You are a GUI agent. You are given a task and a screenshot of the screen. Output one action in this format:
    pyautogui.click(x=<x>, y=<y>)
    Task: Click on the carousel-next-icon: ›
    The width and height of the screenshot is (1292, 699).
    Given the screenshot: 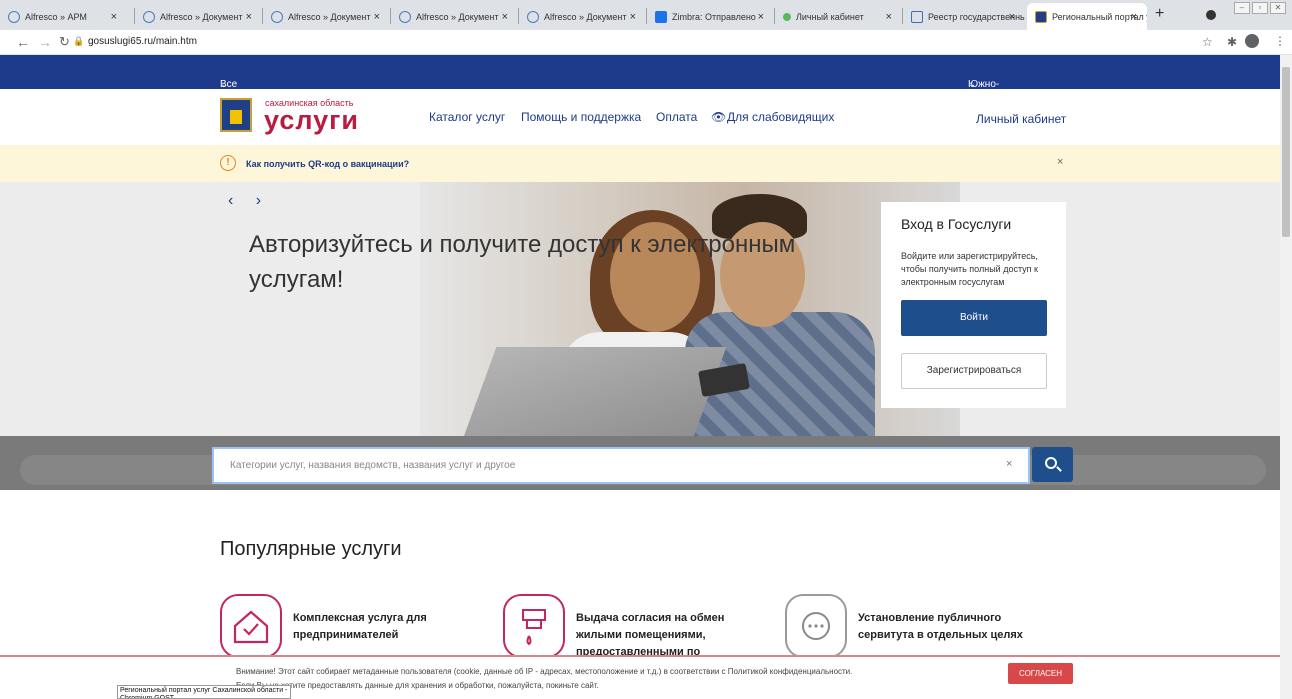 What is the action you would take?
    pyautogui.click(x=258, y=200)
    